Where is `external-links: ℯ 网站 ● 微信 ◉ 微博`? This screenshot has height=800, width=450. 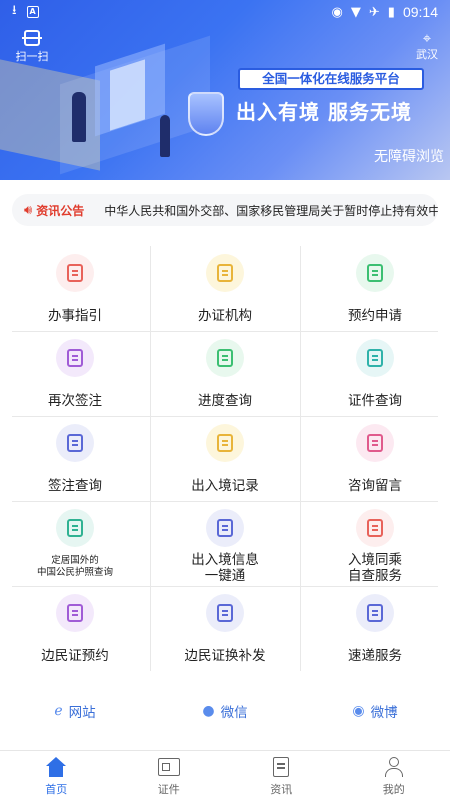 external-links: ℯ 网站 ● 微信 ◉ 微博 is located at coordinates (225, 711).